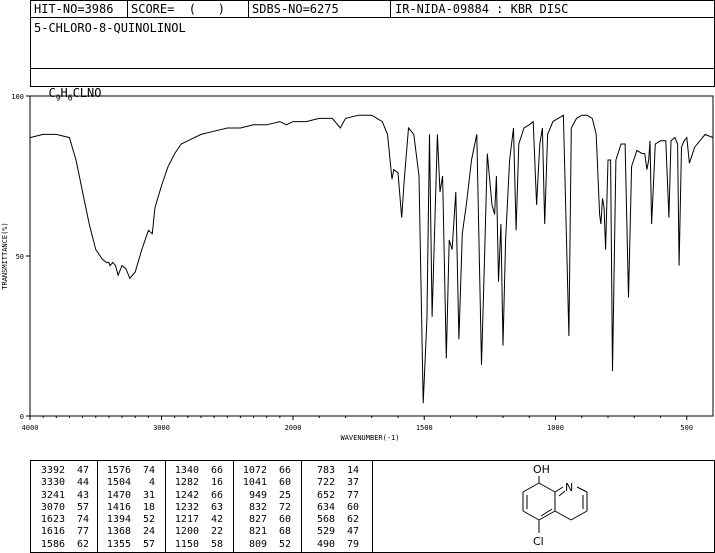  What do you see at coordinates (118, 507) in the screenshot?
I see `peak-wavenumber: 1416` at bounding box center [118, 507].